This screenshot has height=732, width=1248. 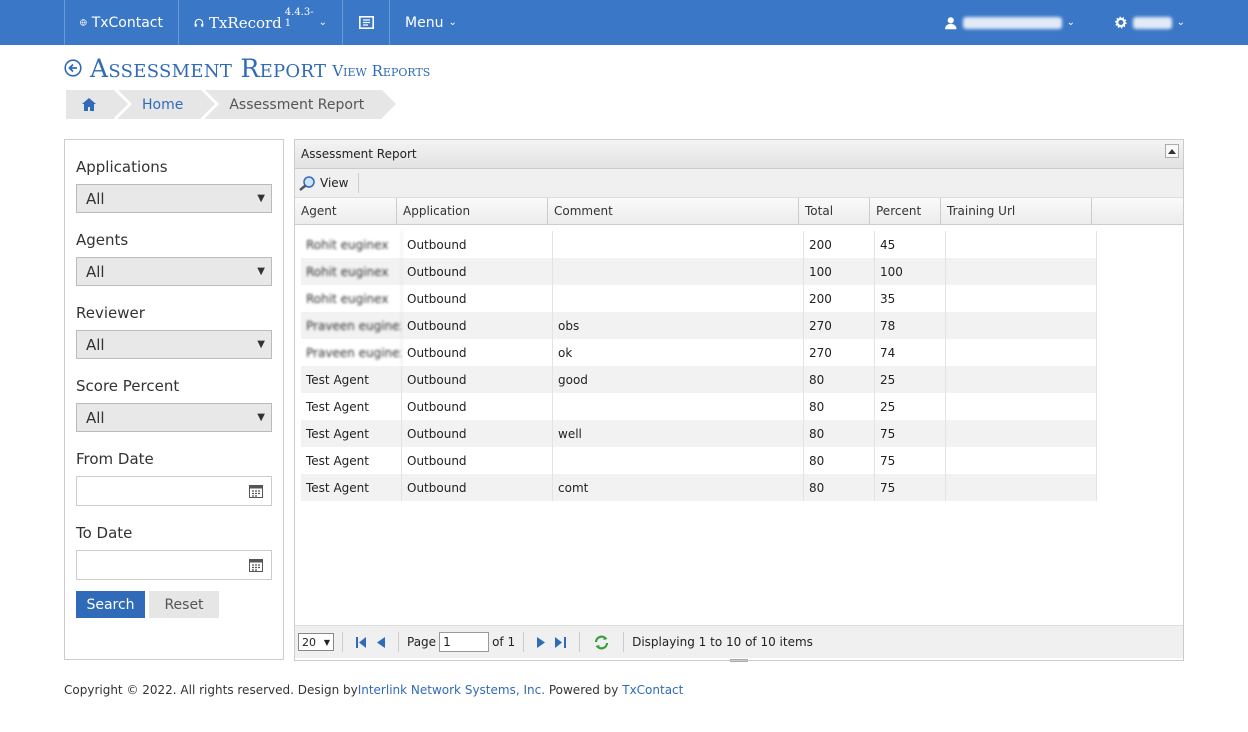 I want to click on nav-txrecord: TxRecord 4.4.3-1 ⌄, so click(x=261, y=22).